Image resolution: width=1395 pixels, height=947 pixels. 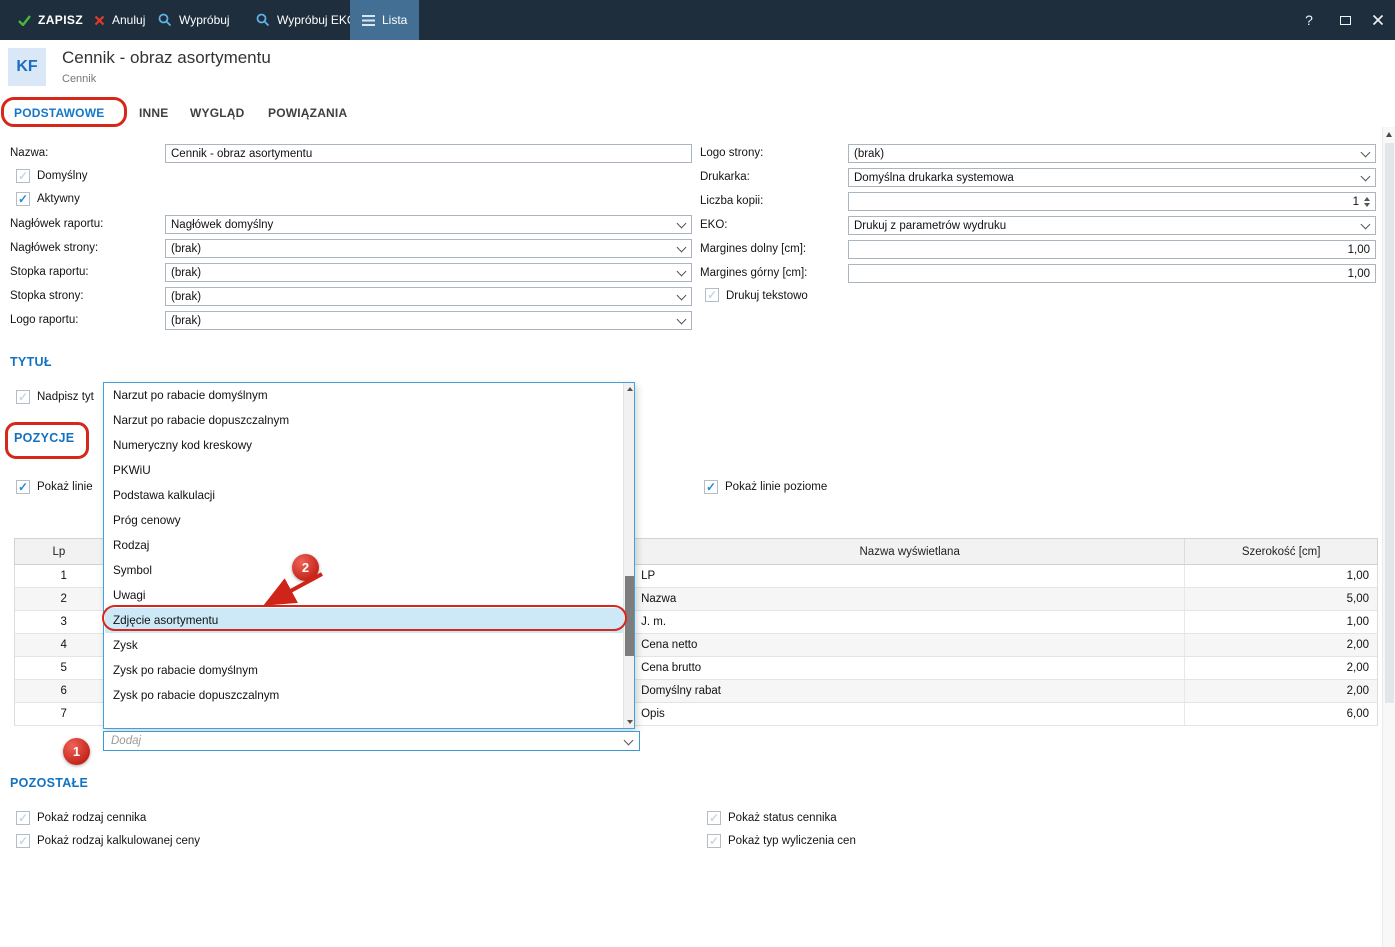 What do you see at coordinates (1357, 599) in the screenshot?
I see `cell-szerokosc: 5,00` at bounding box center [1357, 599].